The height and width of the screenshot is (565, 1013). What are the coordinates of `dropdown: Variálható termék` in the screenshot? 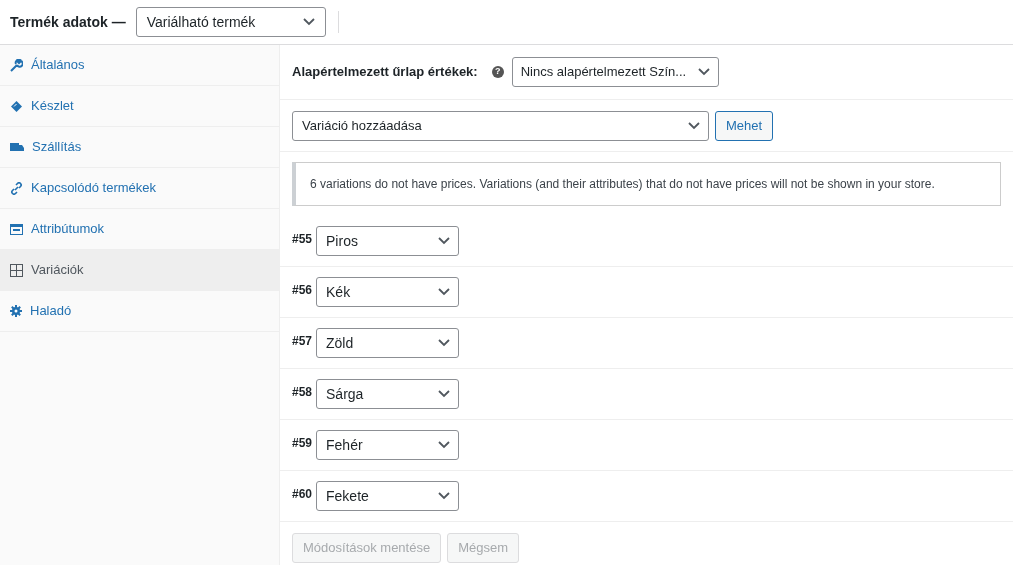 It's located at (230, 22).